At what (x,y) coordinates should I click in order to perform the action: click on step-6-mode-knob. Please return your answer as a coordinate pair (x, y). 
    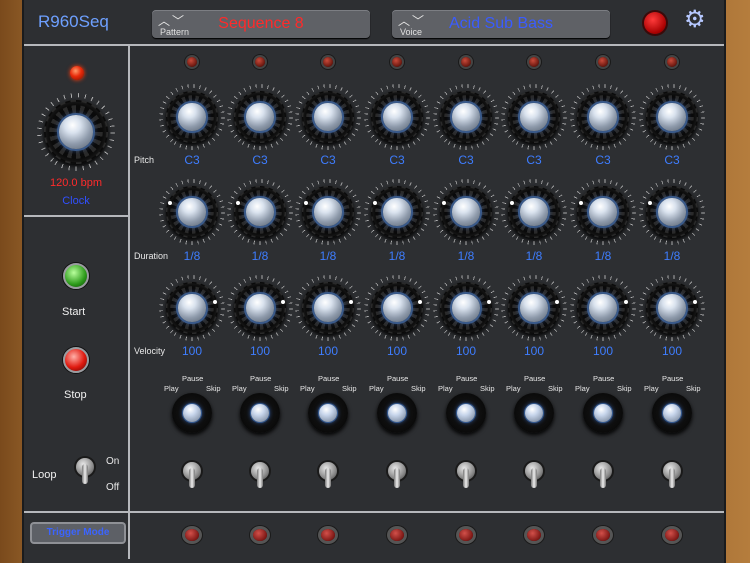
    Looking at the image, I should click on (534, 413).